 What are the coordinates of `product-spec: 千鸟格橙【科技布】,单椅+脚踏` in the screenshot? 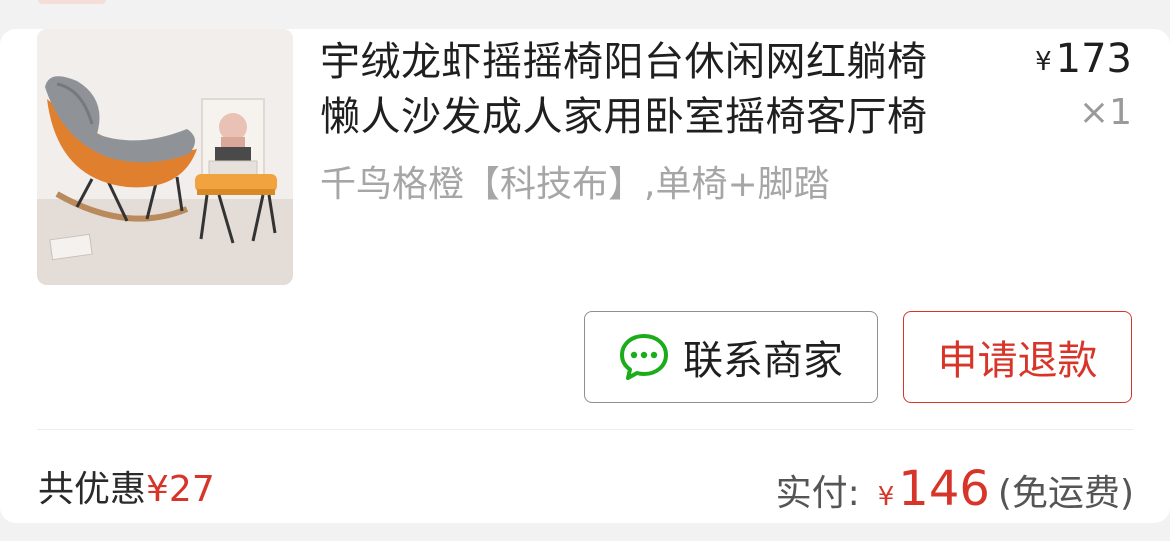 It's located at (575, 184).